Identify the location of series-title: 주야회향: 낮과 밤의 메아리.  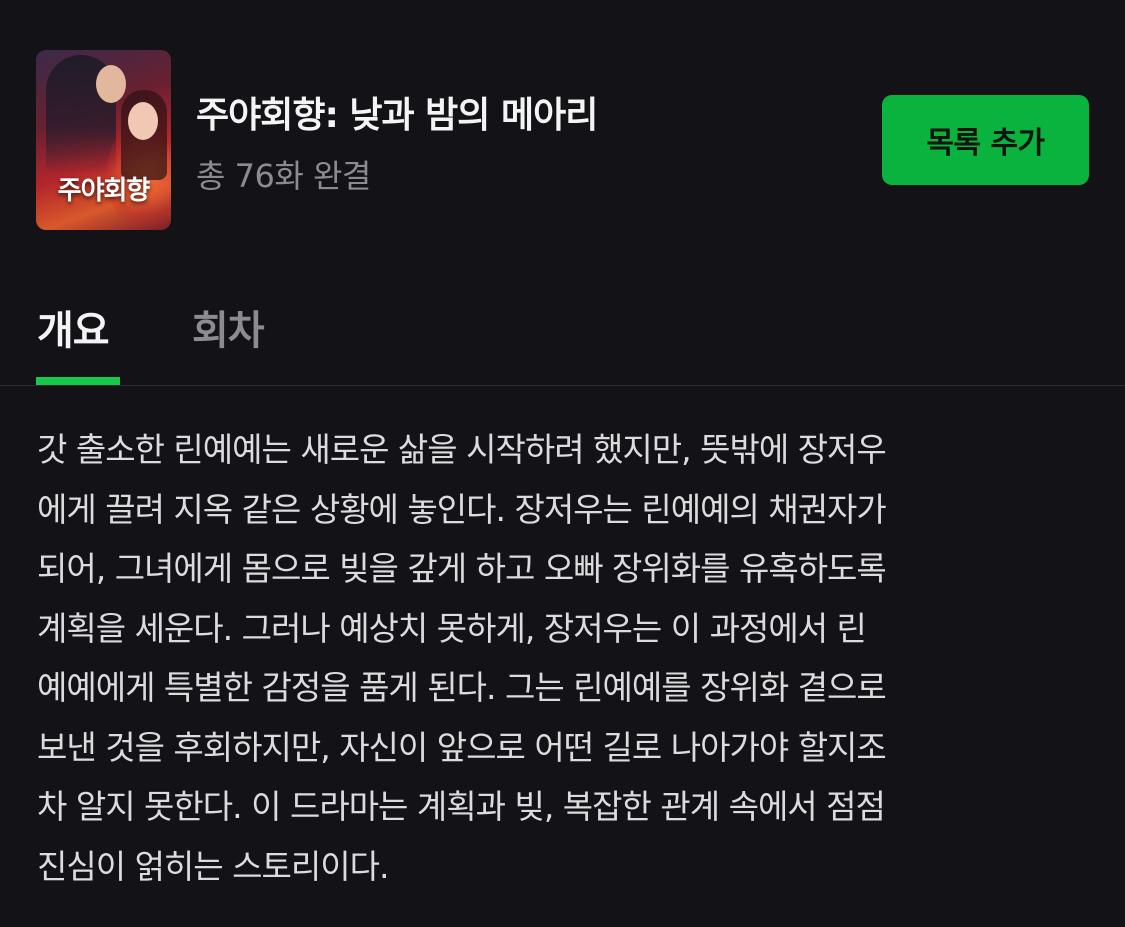
(397, 115).